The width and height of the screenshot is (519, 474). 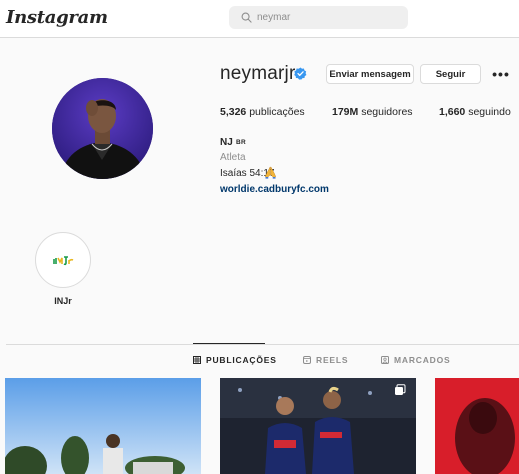 I want to click on injr-logo-icon, so click(x=63, y=261).